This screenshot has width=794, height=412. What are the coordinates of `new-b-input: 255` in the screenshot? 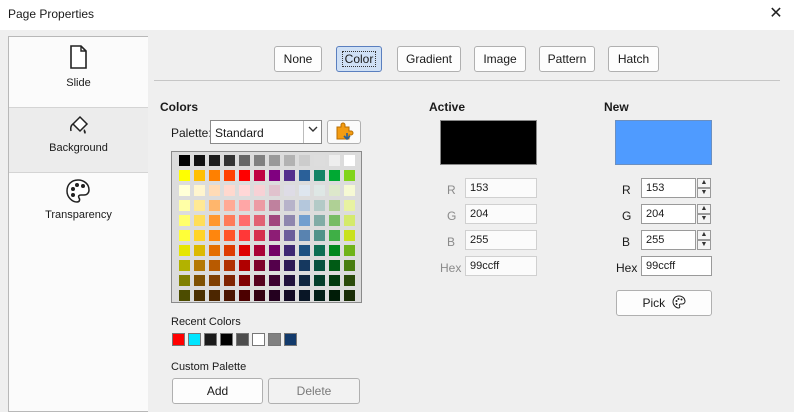 It's located at (668, 240).